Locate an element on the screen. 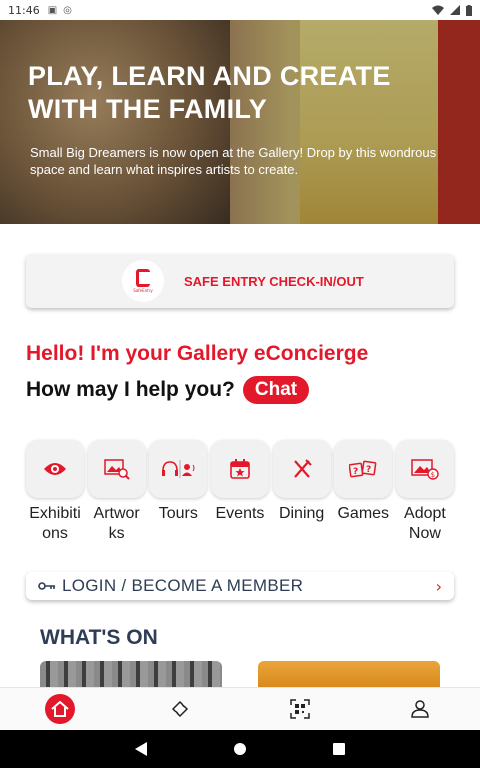  back-icon is located at coordinates (141, 749).